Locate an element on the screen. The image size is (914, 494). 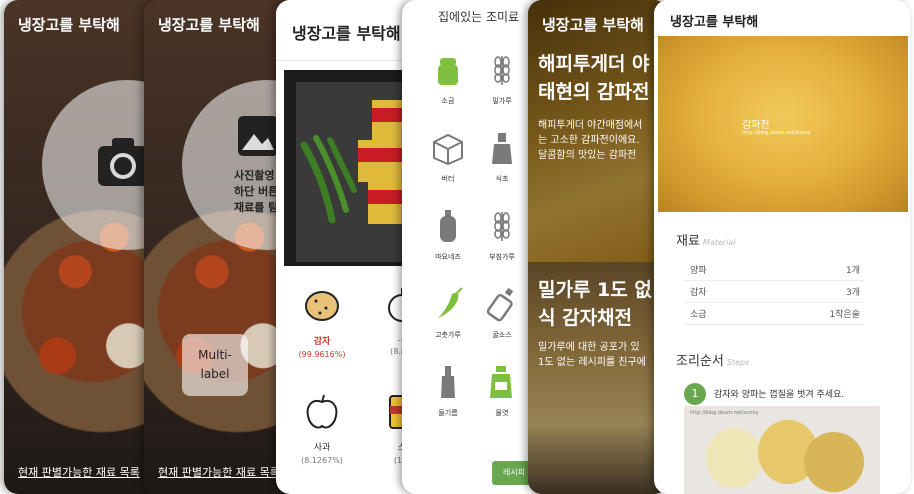
condiment-label: 식초 is located at coordinates (502, 179).